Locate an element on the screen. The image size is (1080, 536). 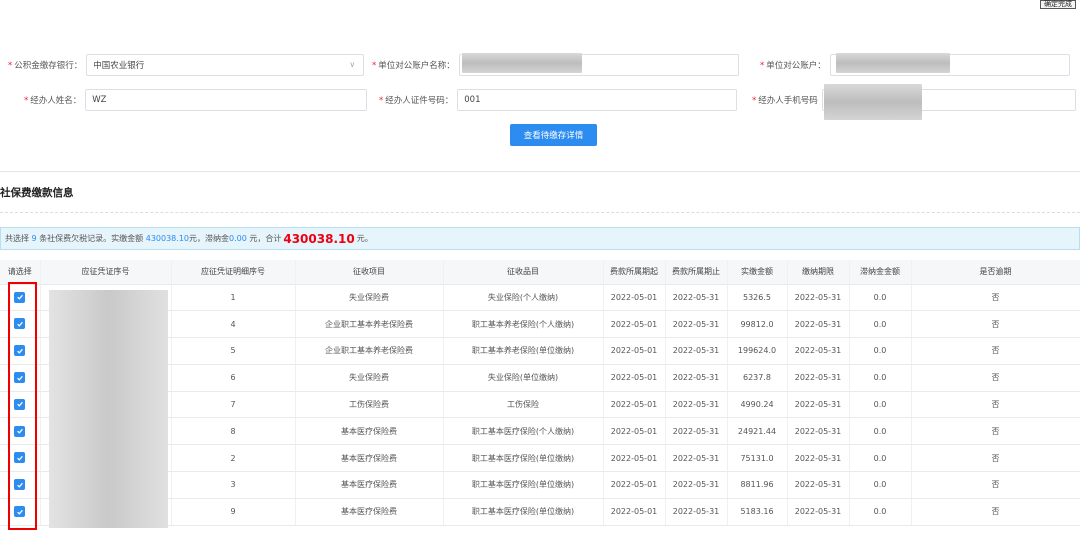
column-header: 应征凭证明细序号 is located at coordinates (233, 272).